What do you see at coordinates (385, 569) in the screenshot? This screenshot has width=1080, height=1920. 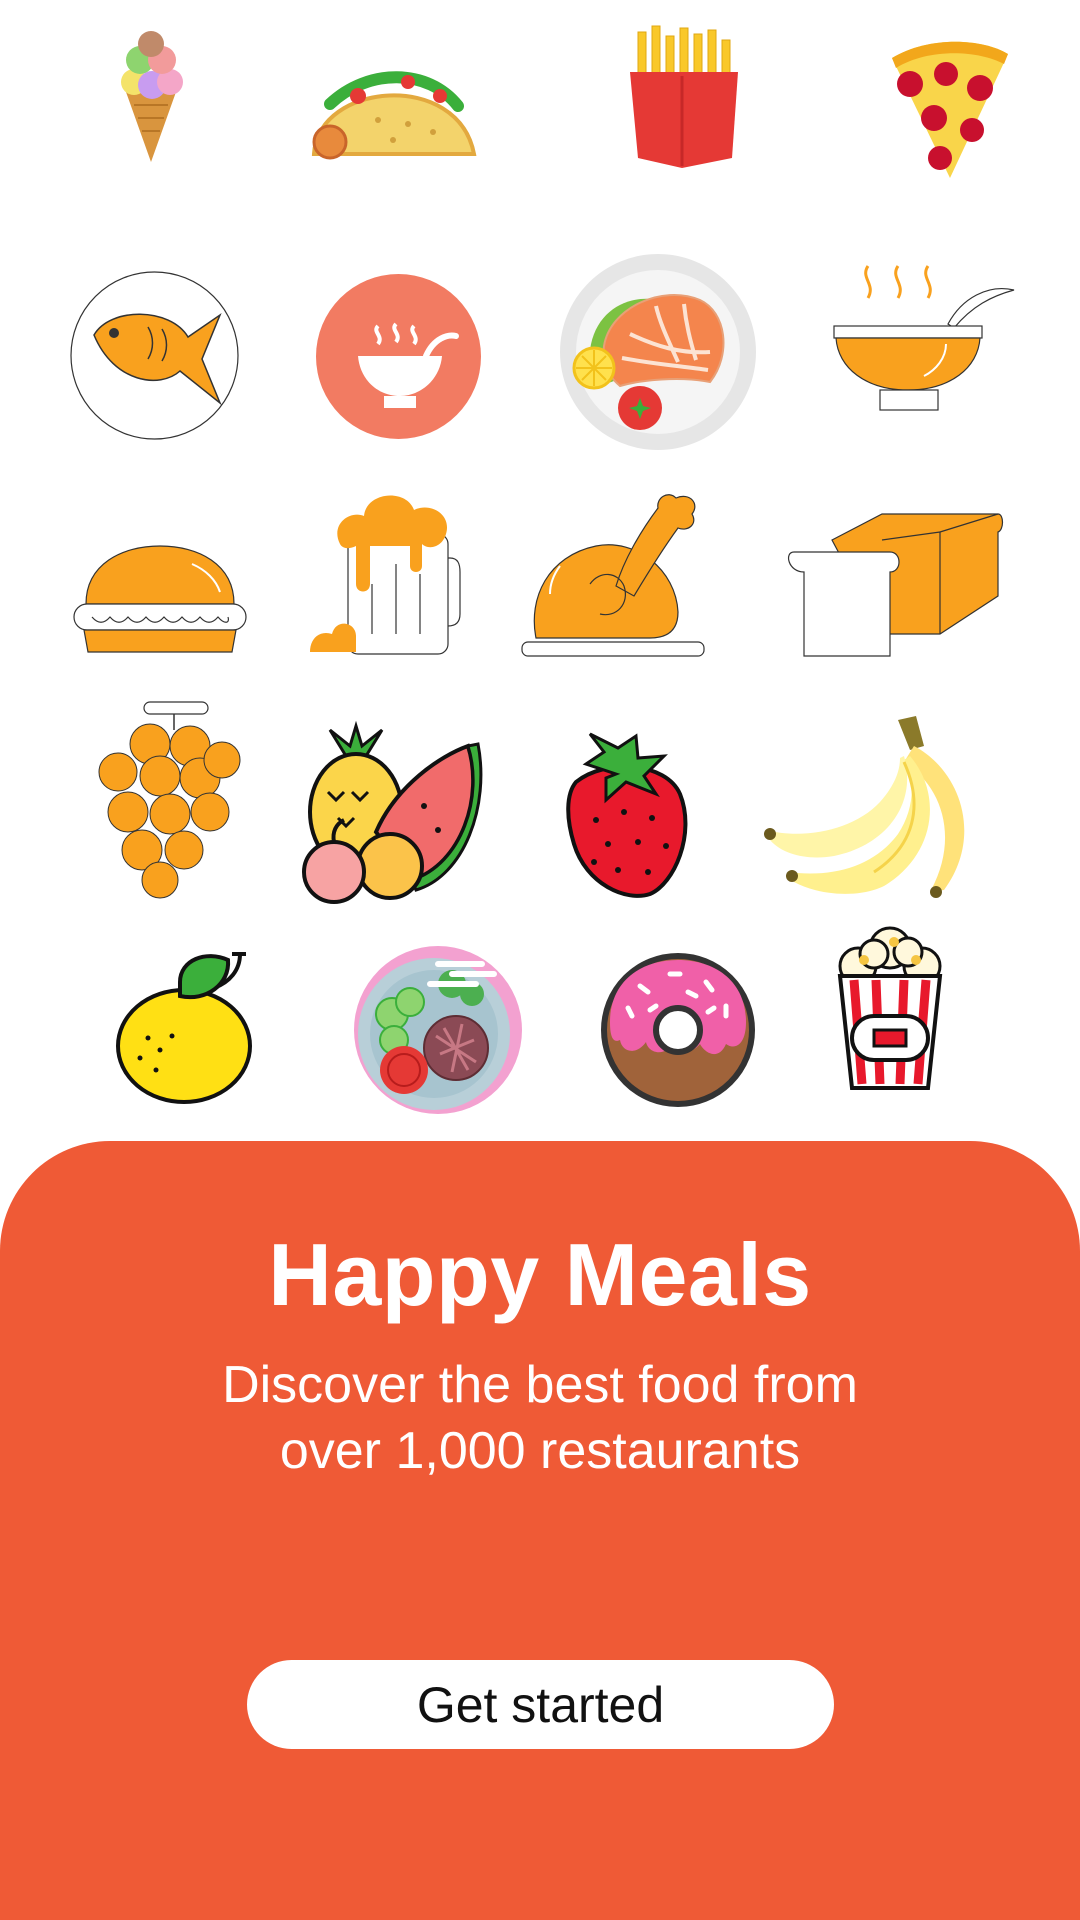 I see `beer-mug-icon` at bounding box center [385, 569].